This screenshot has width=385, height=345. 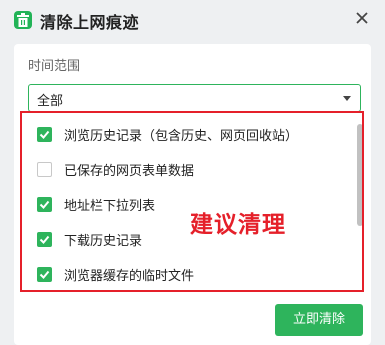 I want to click on window-title: 清除上网痕迹, so click(x=90, y=22).